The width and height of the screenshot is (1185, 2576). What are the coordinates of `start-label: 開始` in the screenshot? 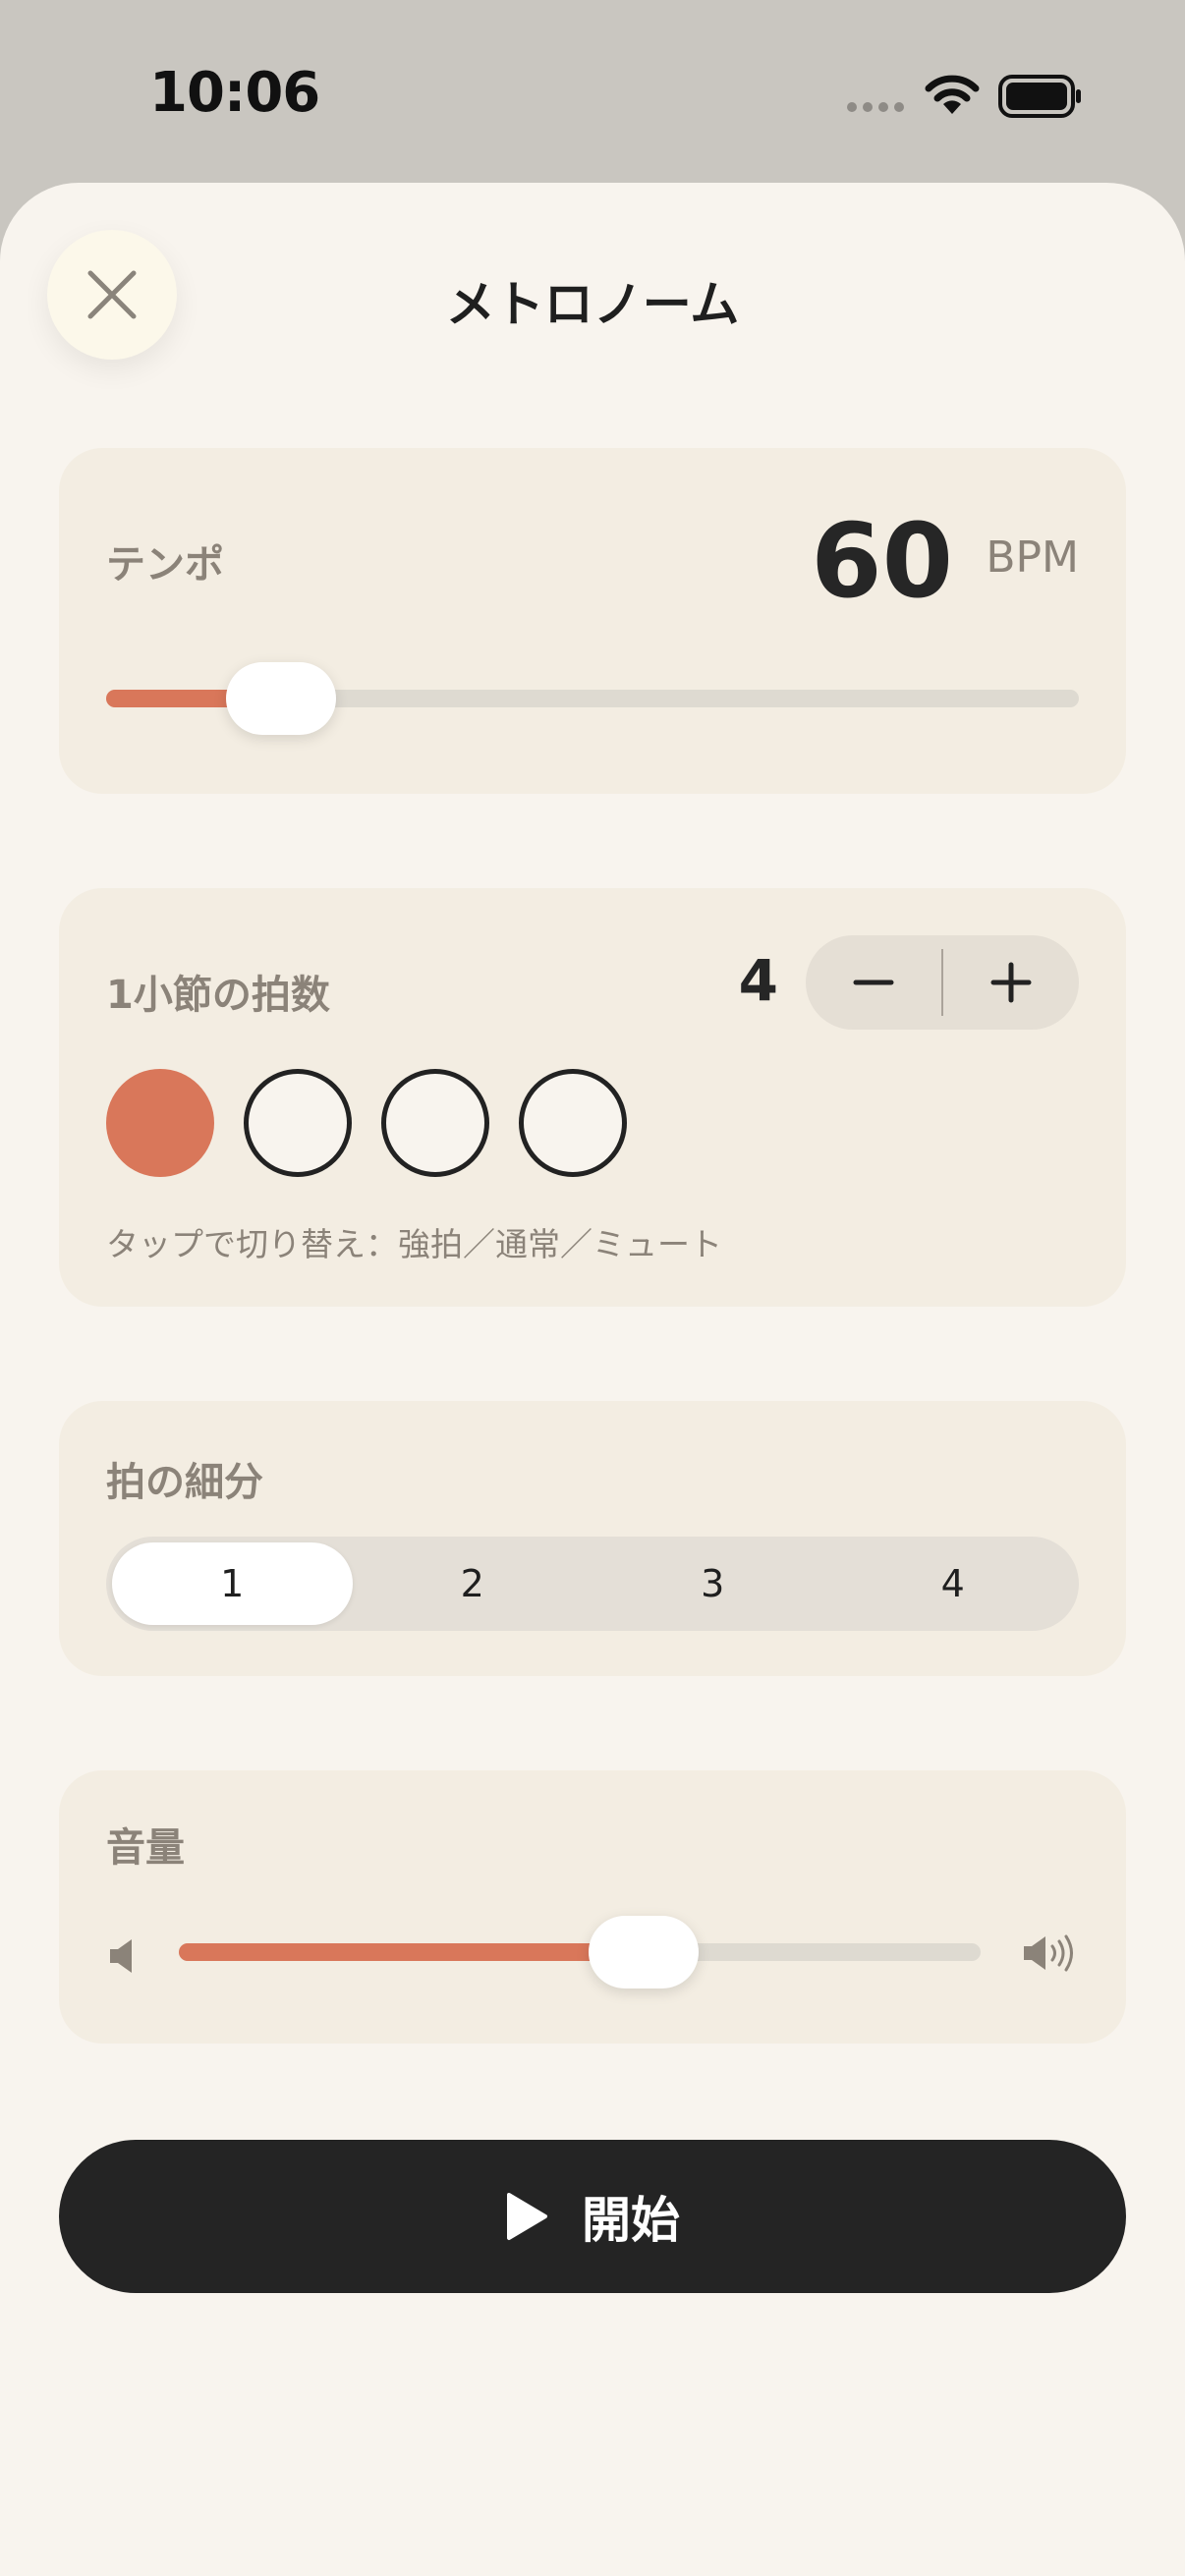 It's located at (631, 2220).